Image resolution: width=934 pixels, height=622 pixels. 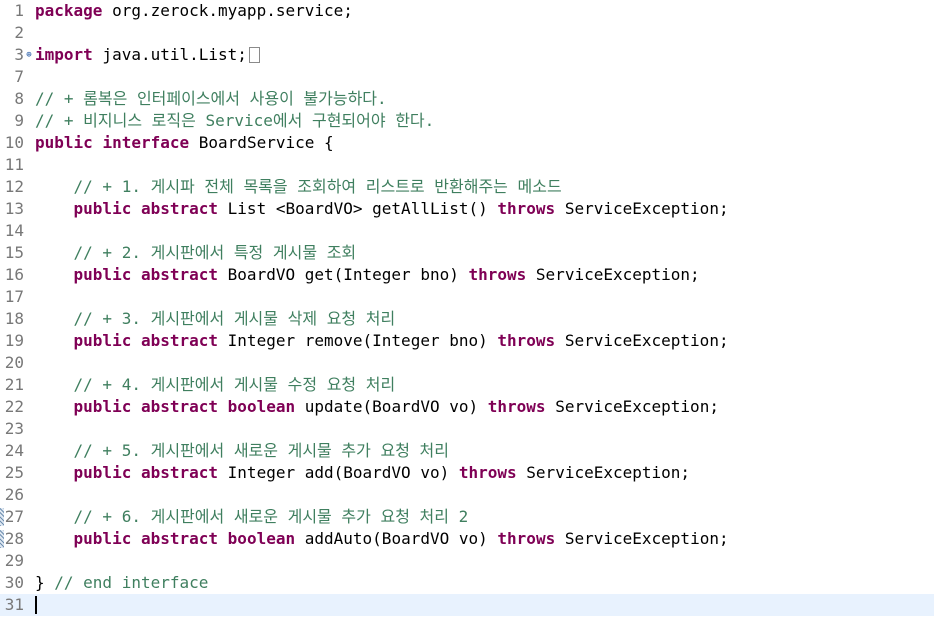 I want to click on code-line: 10 public interface BoardService {, so click(x=467, y=143).